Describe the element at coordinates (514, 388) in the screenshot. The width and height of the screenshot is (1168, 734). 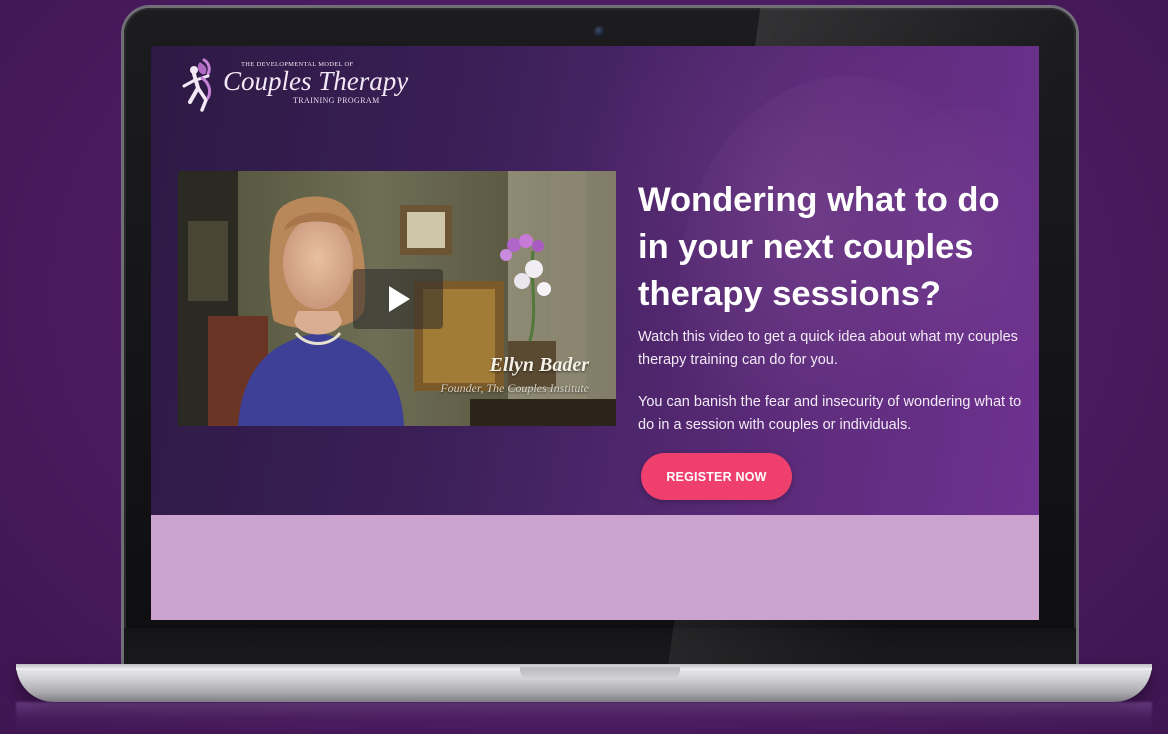
I see `video-speaker-title: Founder, The Couples Institute` at that location.